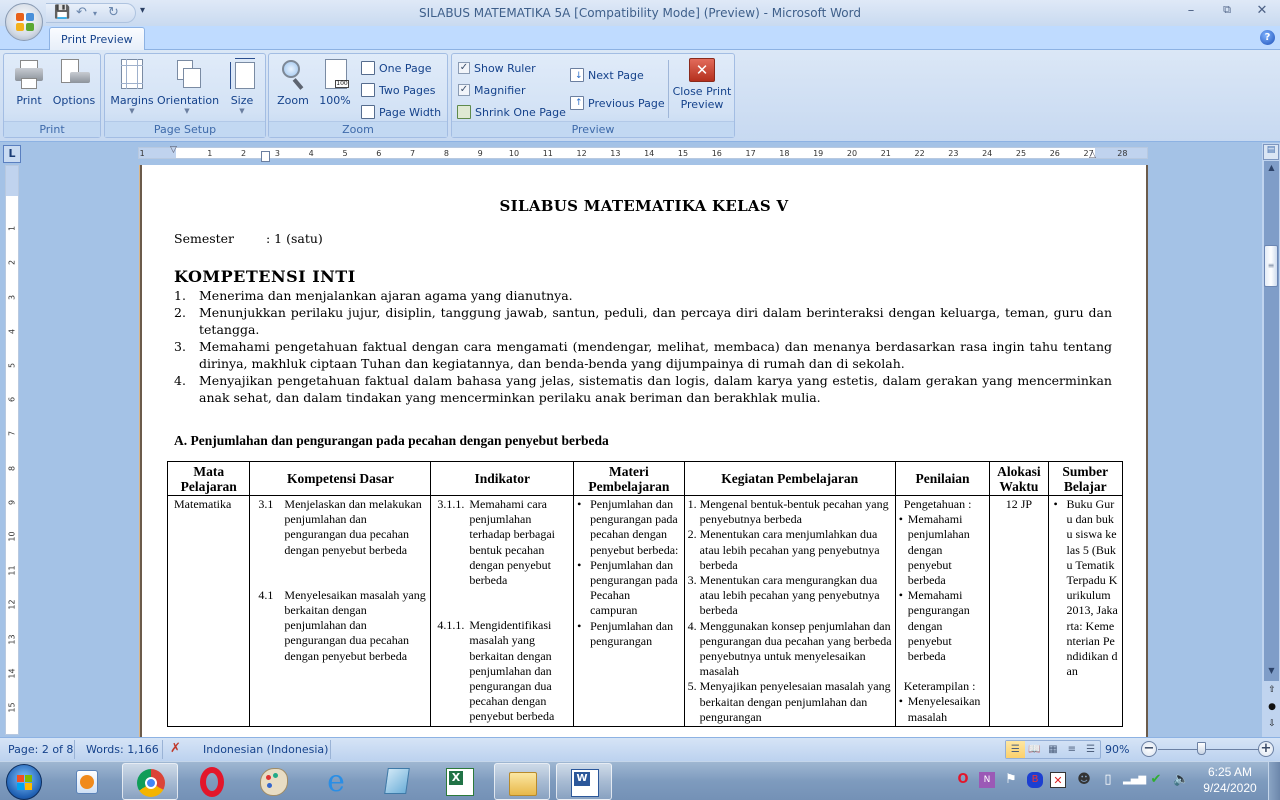 The image size is (1280, 800). Describe the element at coordinates (1015, 749) in the screenshot. I see `print-layout-view-icon: ☰` at that location.